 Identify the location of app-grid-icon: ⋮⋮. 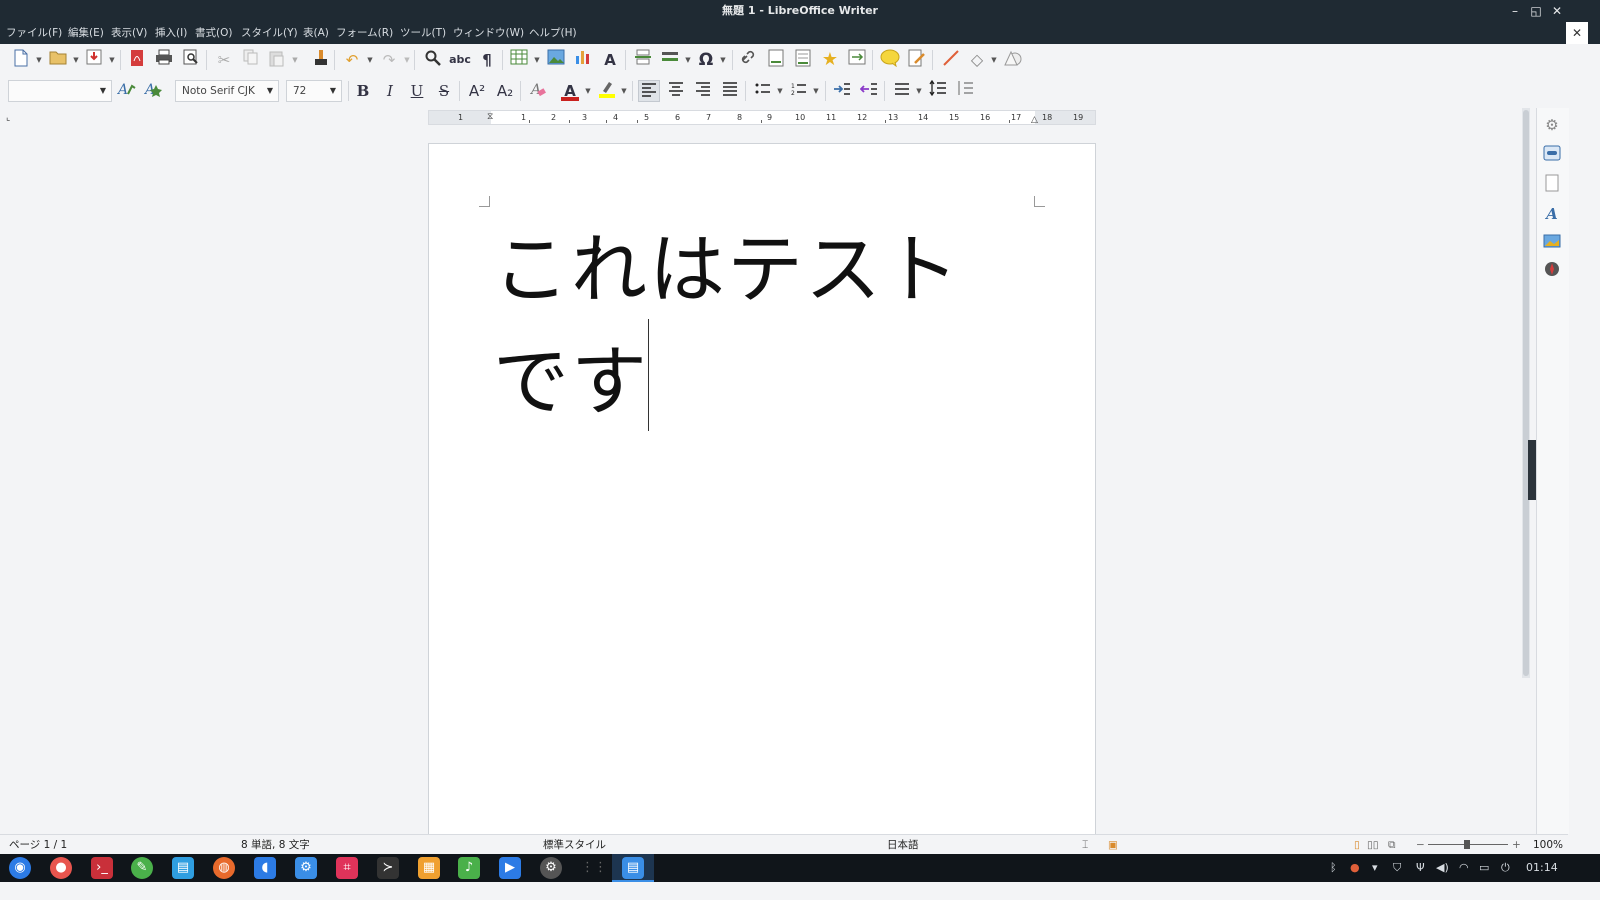
(594, 868).